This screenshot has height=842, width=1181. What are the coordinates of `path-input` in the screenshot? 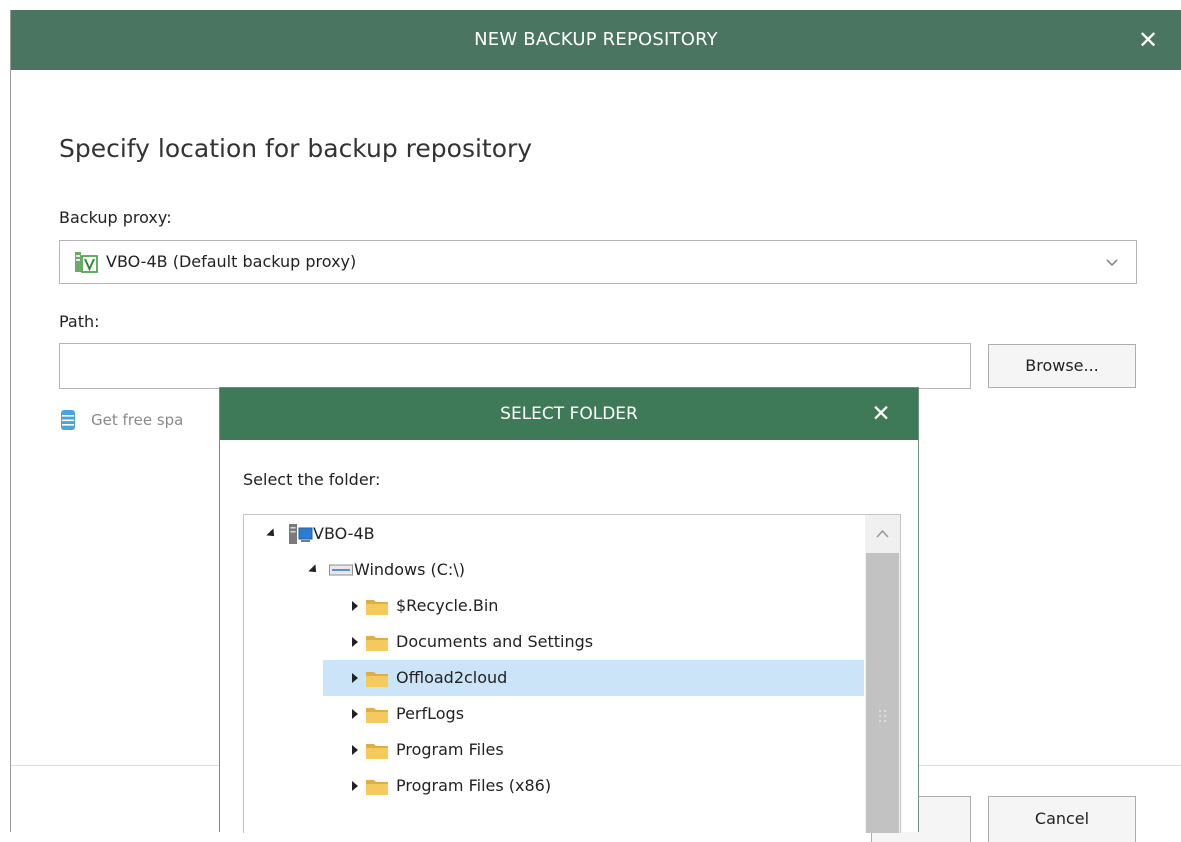 It's located at (515, 366).